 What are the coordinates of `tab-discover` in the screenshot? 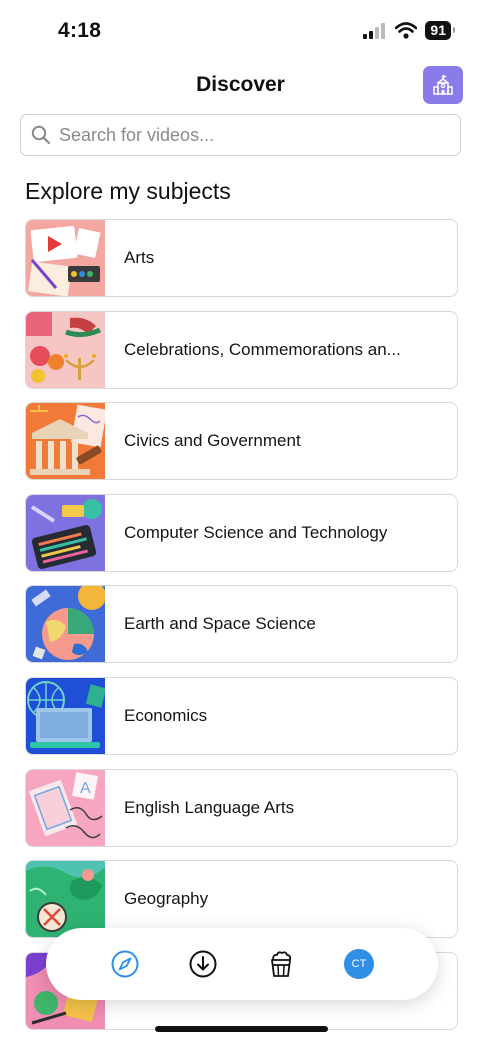 It's located at (125, 964).